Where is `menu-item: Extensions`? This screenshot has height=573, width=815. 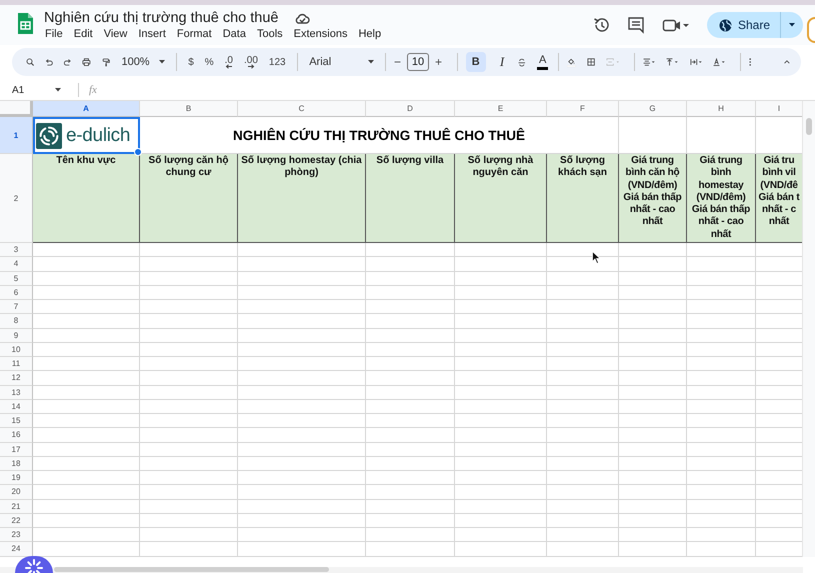
menu-item: Extensions is located at coordinates (321, 34).